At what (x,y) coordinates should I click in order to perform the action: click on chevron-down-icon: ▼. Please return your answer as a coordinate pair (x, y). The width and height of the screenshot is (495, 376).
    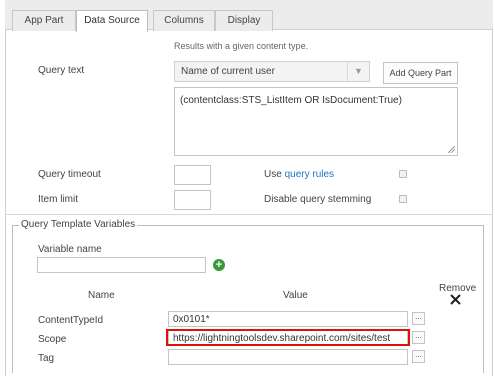
    Looking at the image, I should click on (358, 71).